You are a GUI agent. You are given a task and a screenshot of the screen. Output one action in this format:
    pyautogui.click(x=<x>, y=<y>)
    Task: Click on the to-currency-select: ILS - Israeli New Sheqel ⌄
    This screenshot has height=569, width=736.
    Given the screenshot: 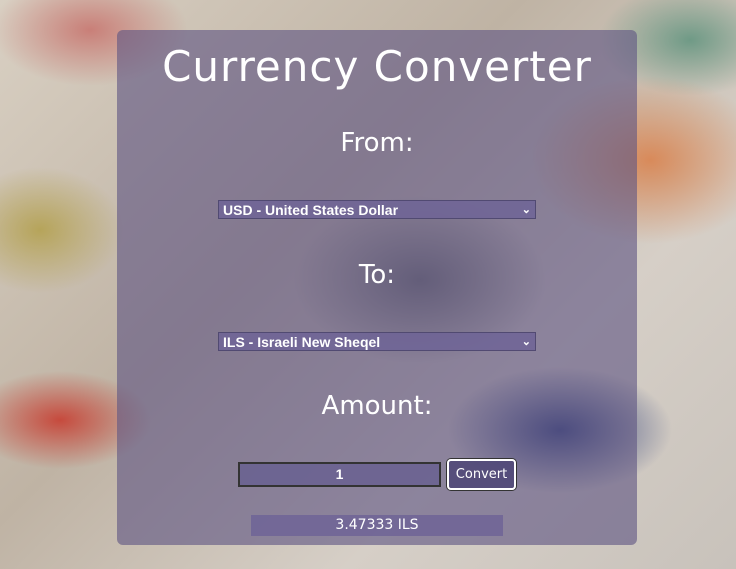 What is the action you would take?
    pyautogui.click(x=377, y=341)
    